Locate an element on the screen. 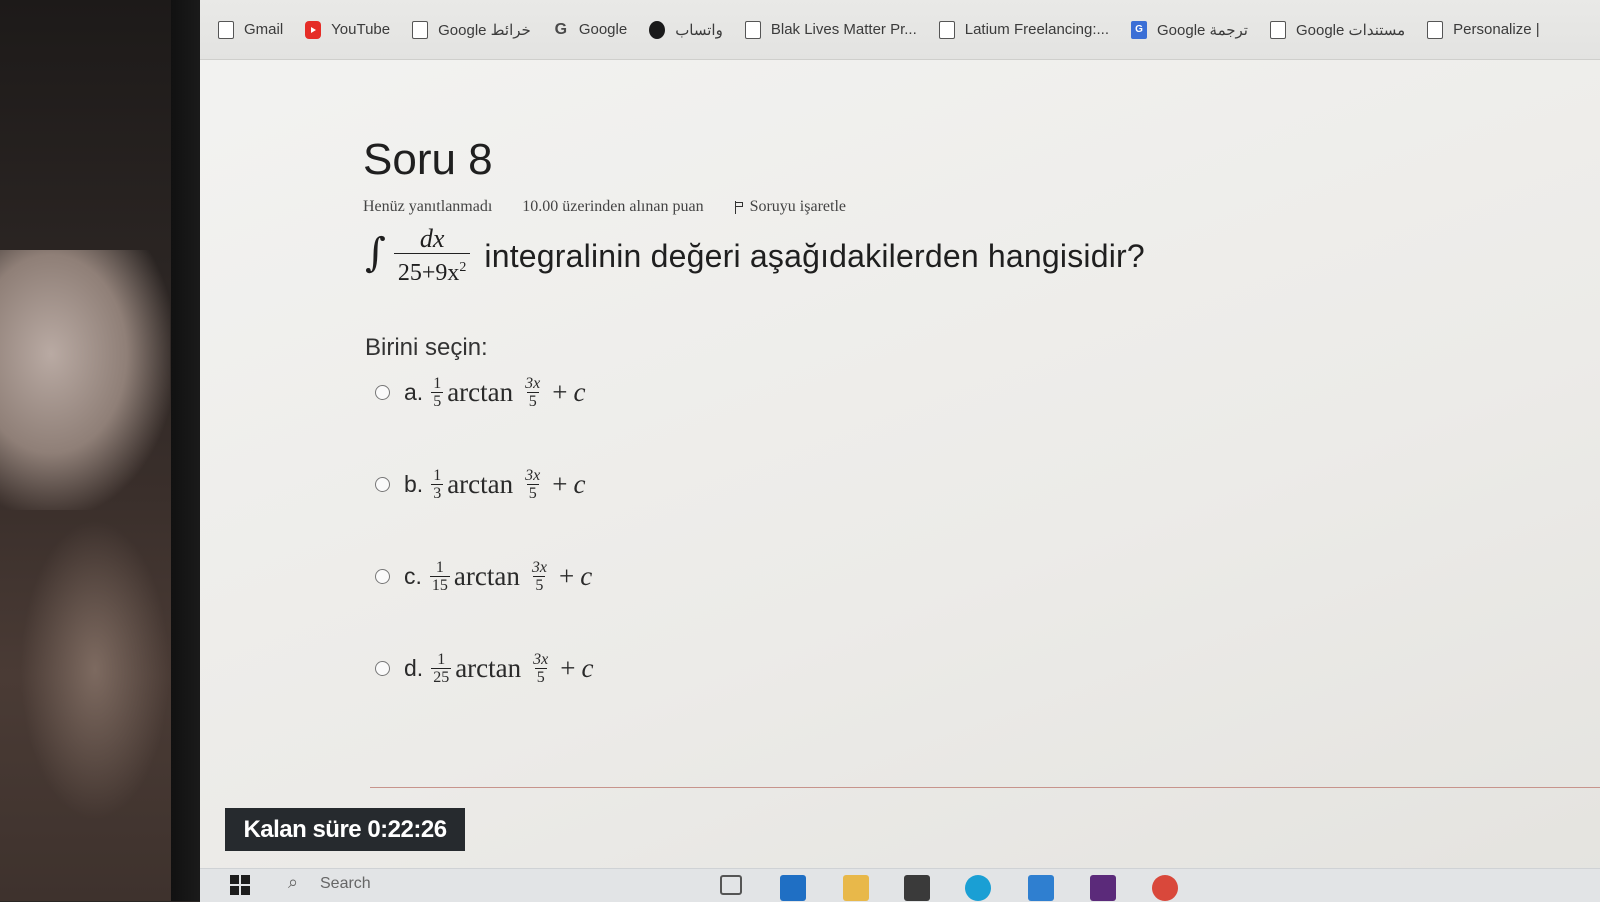 The image size is (1600, 902). bookmark-whatsapp: واتساب is located at coordinates (686, 29).